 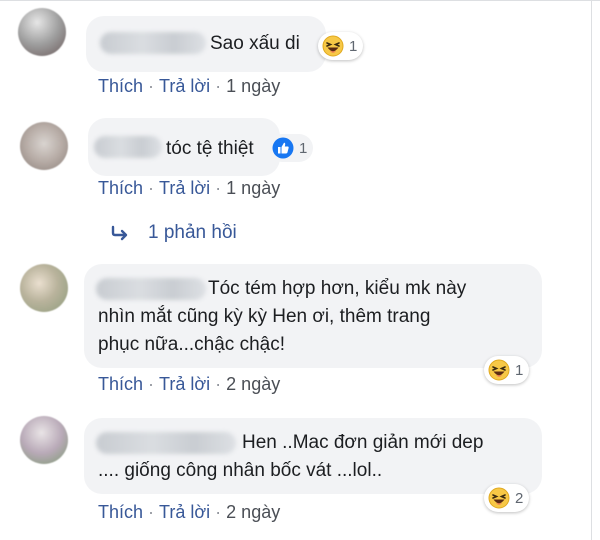 I want to click on comment-text-line: .... giống công nhân bốc vát ...lol.., so click(x=240, y=470).